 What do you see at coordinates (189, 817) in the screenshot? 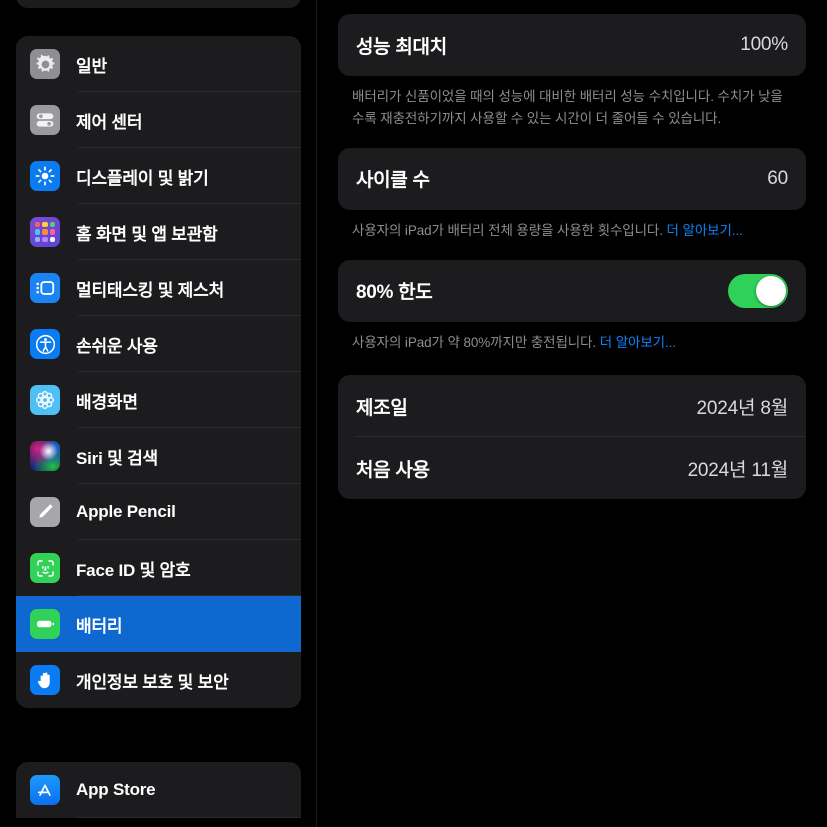
I see `row-divider` at bounding box center [189, 817].